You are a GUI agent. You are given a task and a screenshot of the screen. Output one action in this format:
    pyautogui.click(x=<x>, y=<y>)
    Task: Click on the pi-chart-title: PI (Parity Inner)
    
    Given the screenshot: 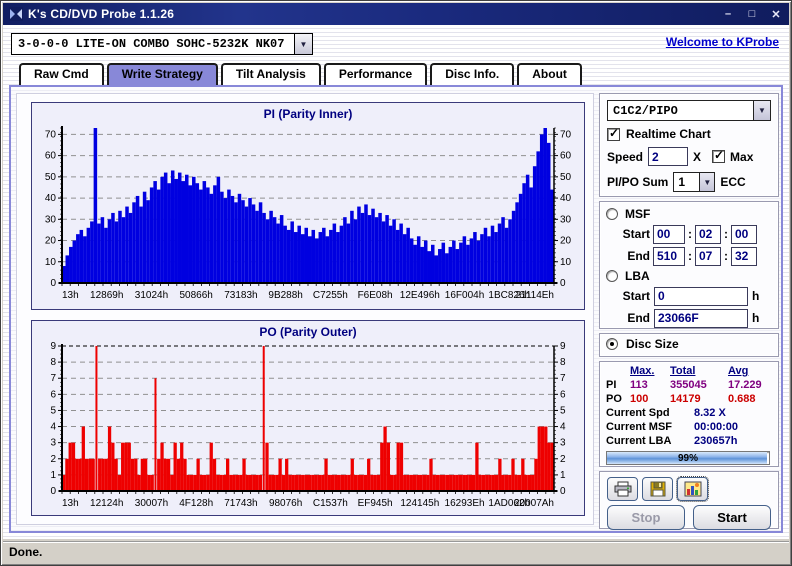 What is the action you would take?
    pyautogui.click(x=308, y=114)
    